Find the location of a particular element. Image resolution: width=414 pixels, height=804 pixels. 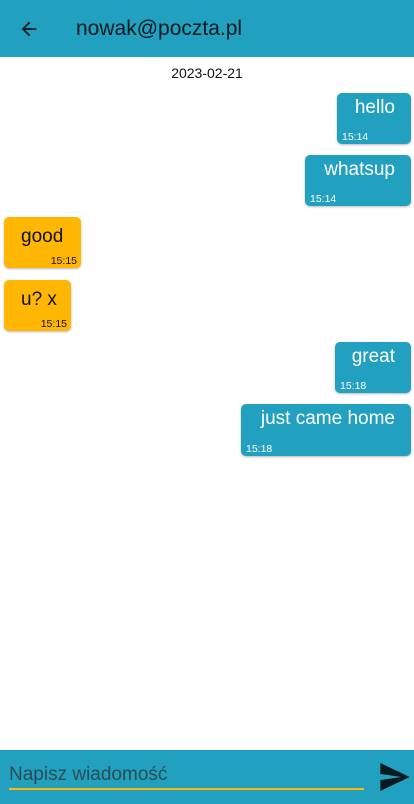

message-bubble-outgoing: great 15:18 is located at coordinates (373, 367).